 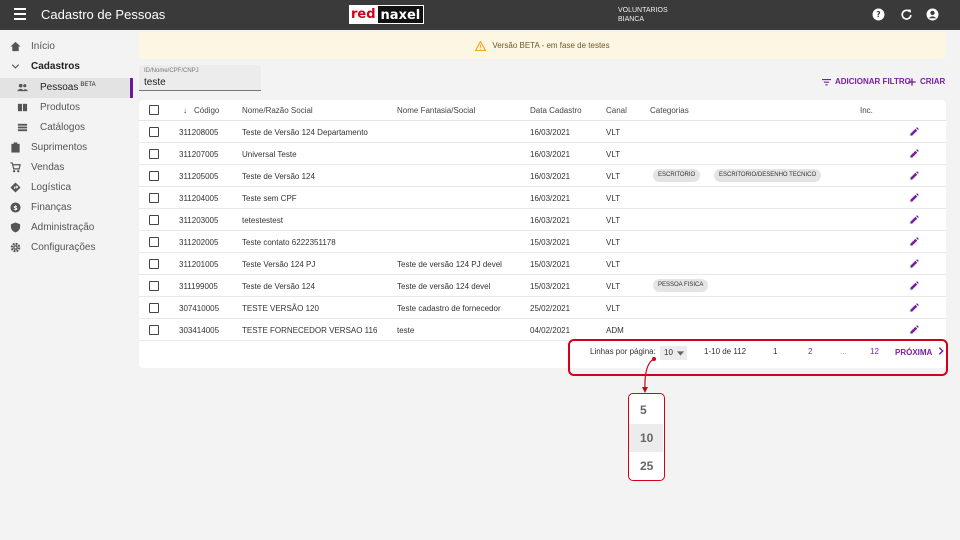 I want to click on gear-icon, so click(x=15, y=247).